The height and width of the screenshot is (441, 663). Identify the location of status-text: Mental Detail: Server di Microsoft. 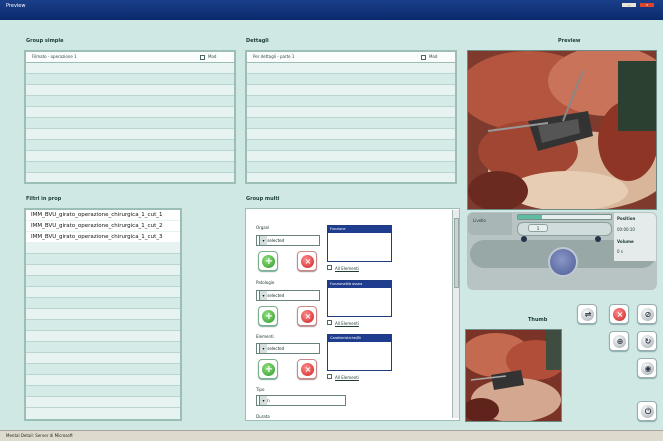
(39, 435).